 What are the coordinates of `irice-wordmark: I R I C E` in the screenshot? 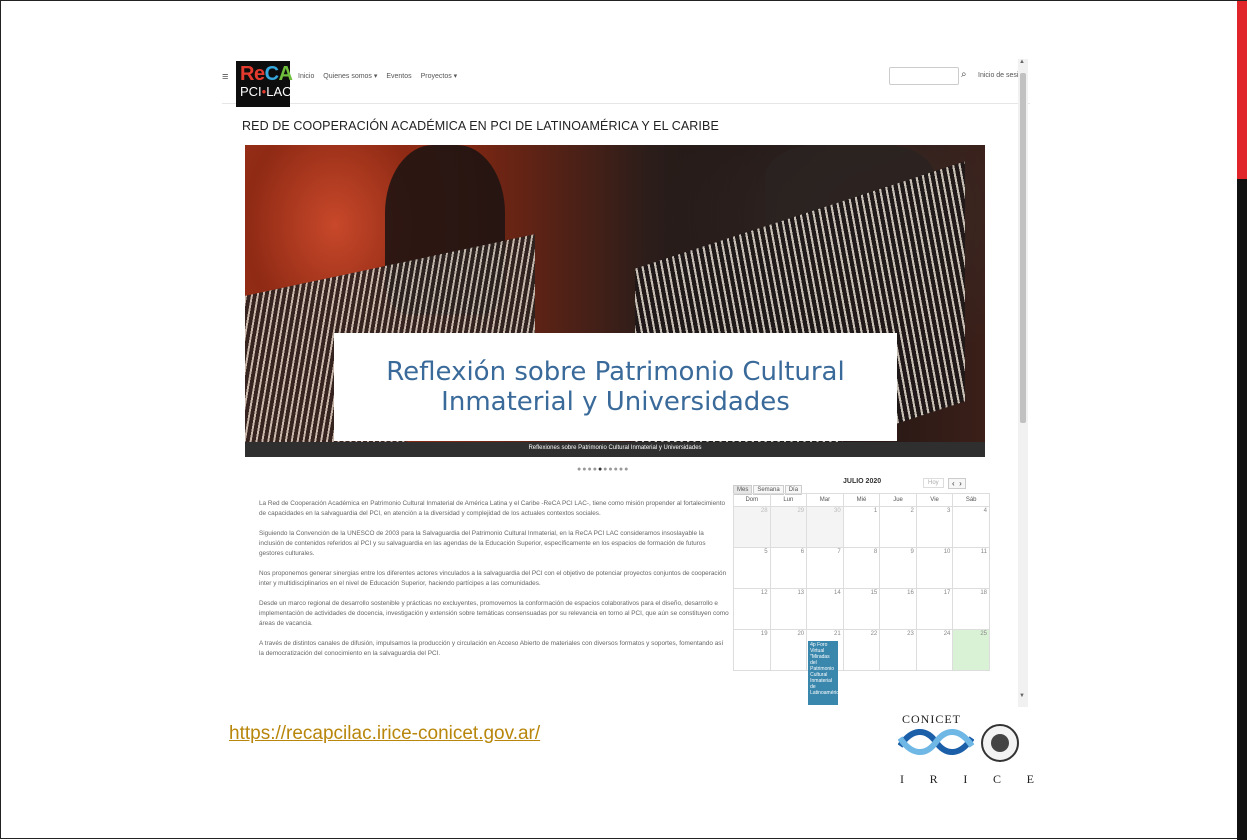 It's located at (967, 779).